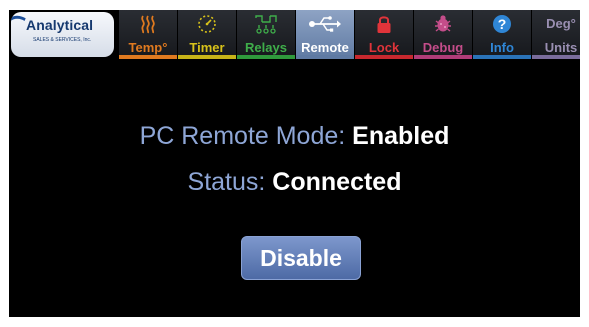 The image size is (589, 327). Describe the element at coordinates (556, 57) in the screenshot. I see `tab-units-underline` at that location.